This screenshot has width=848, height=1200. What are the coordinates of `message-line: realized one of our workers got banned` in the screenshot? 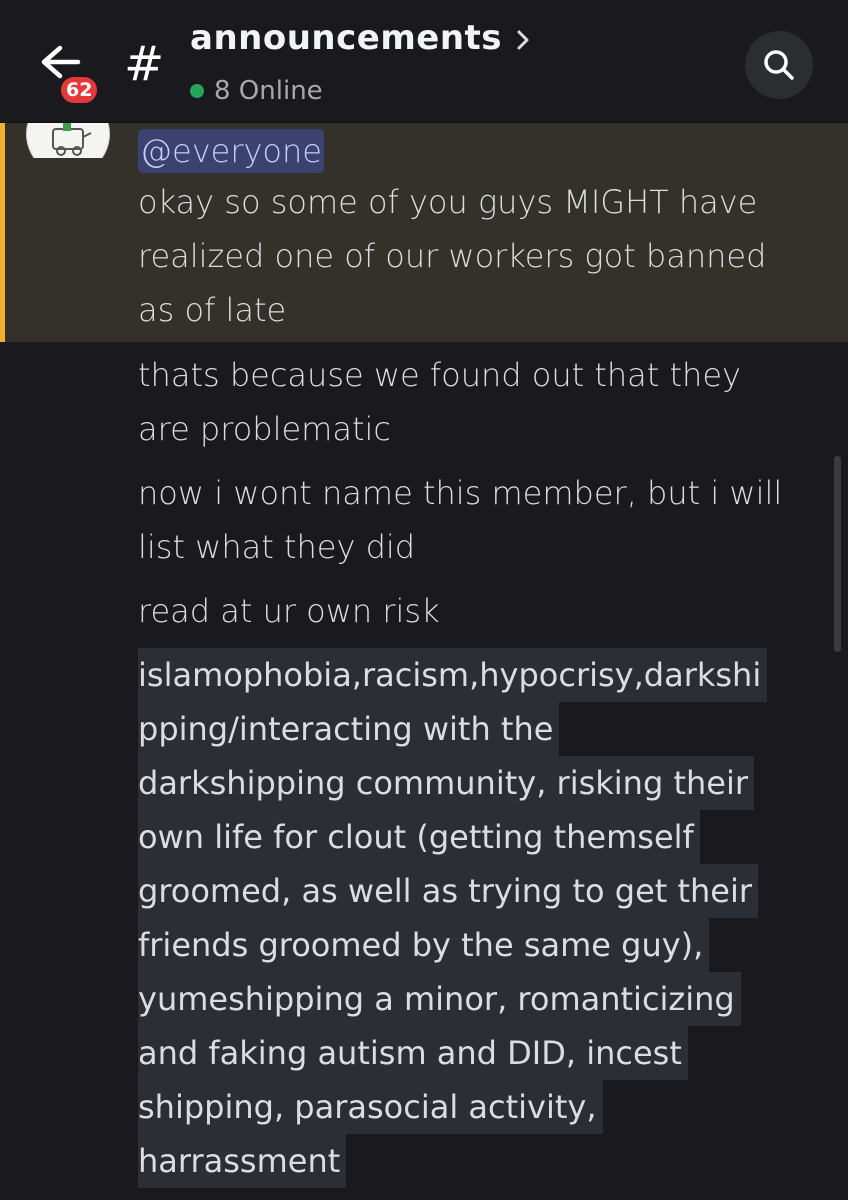 It's located at (452, 256).